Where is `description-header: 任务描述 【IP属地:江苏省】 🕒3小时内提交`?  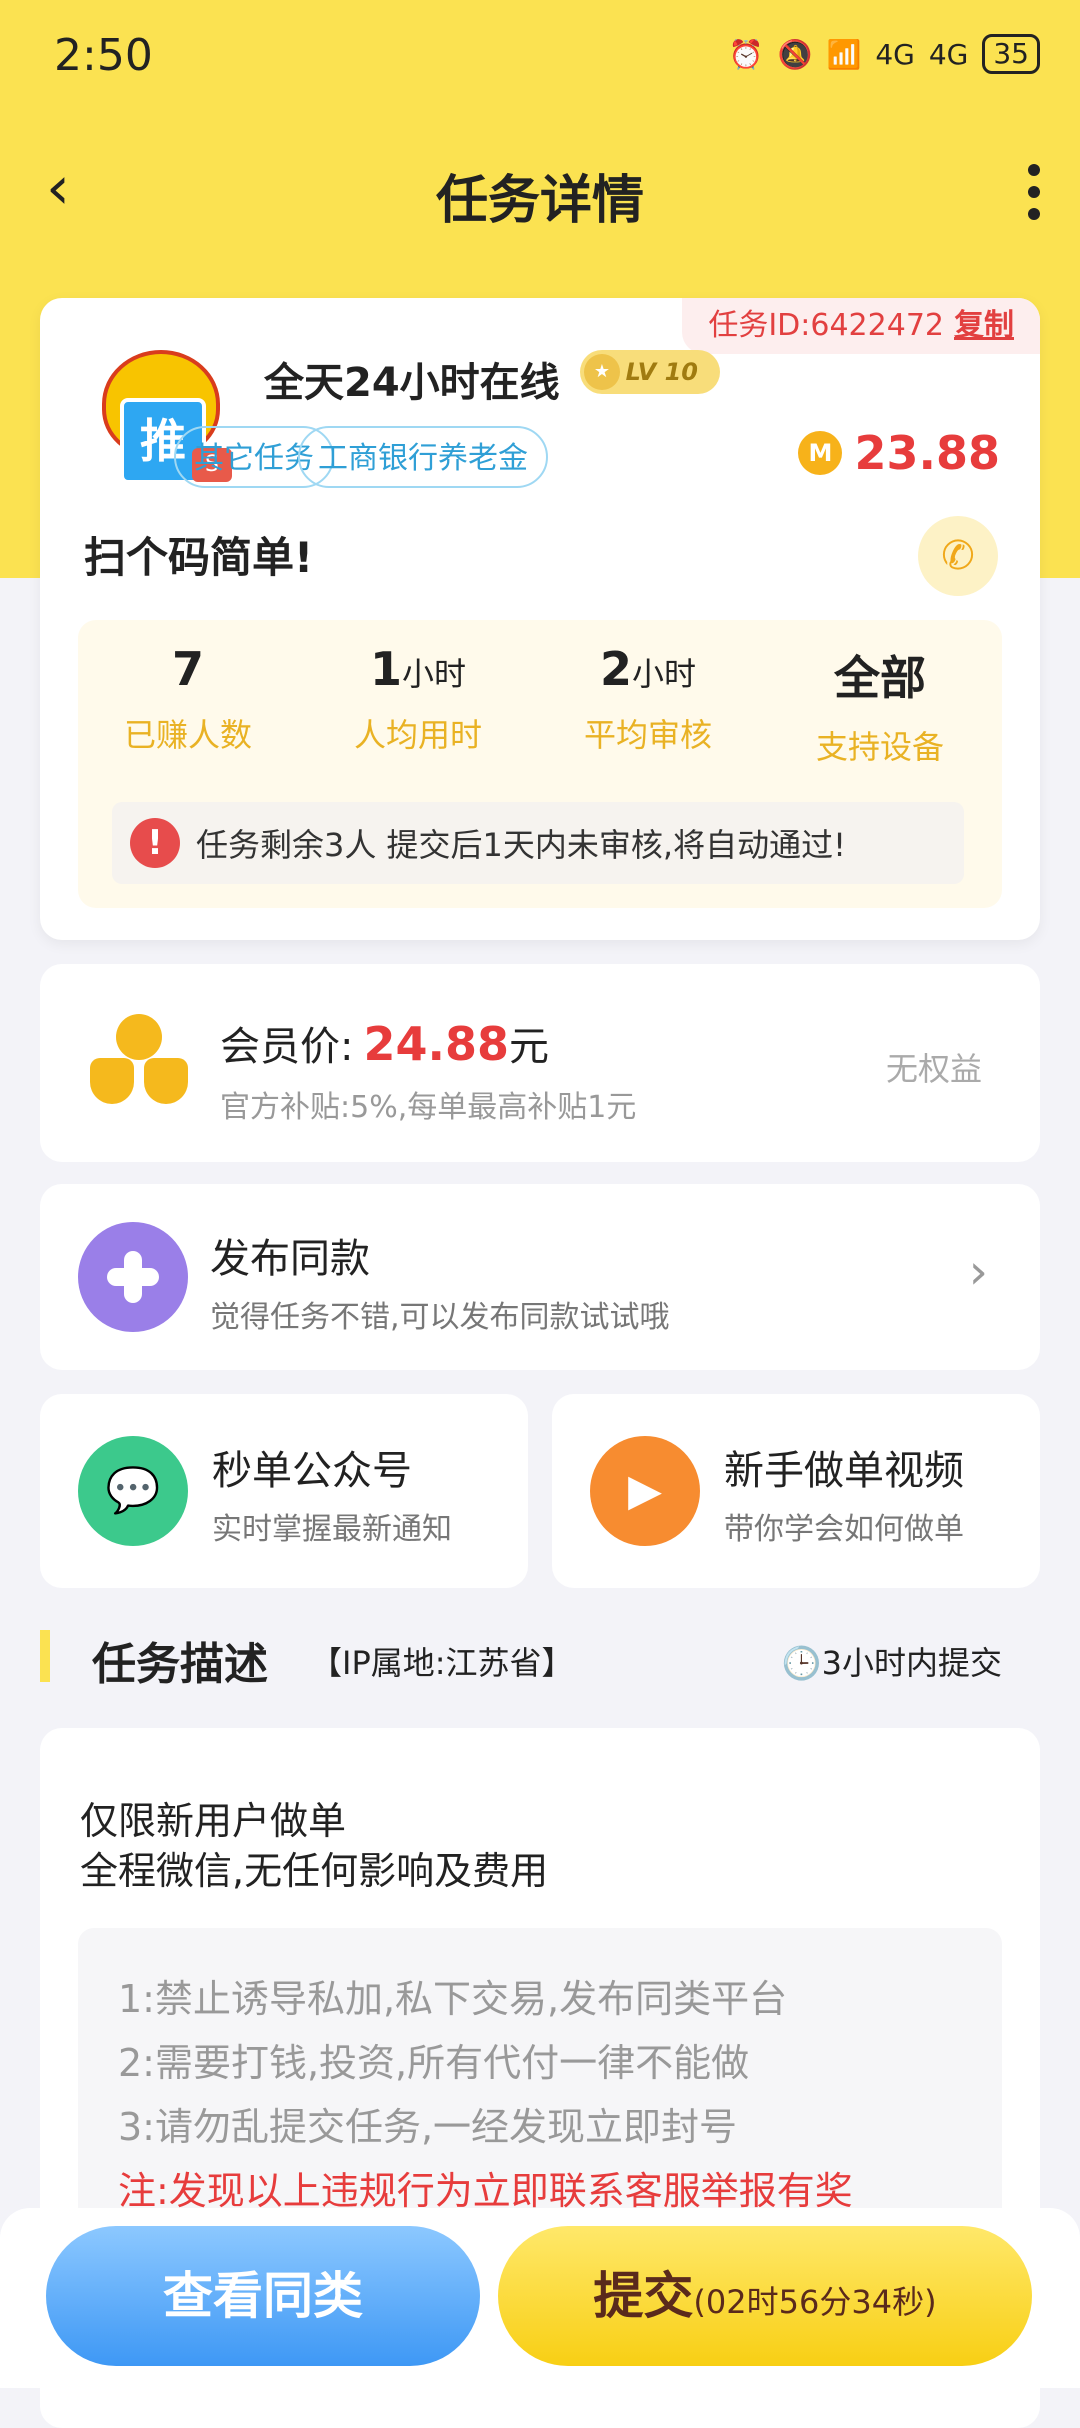 description-header: 任务描述 【IP属地:江苏省】 🕒3小时内提交 is located at coordinates (540, 1659).